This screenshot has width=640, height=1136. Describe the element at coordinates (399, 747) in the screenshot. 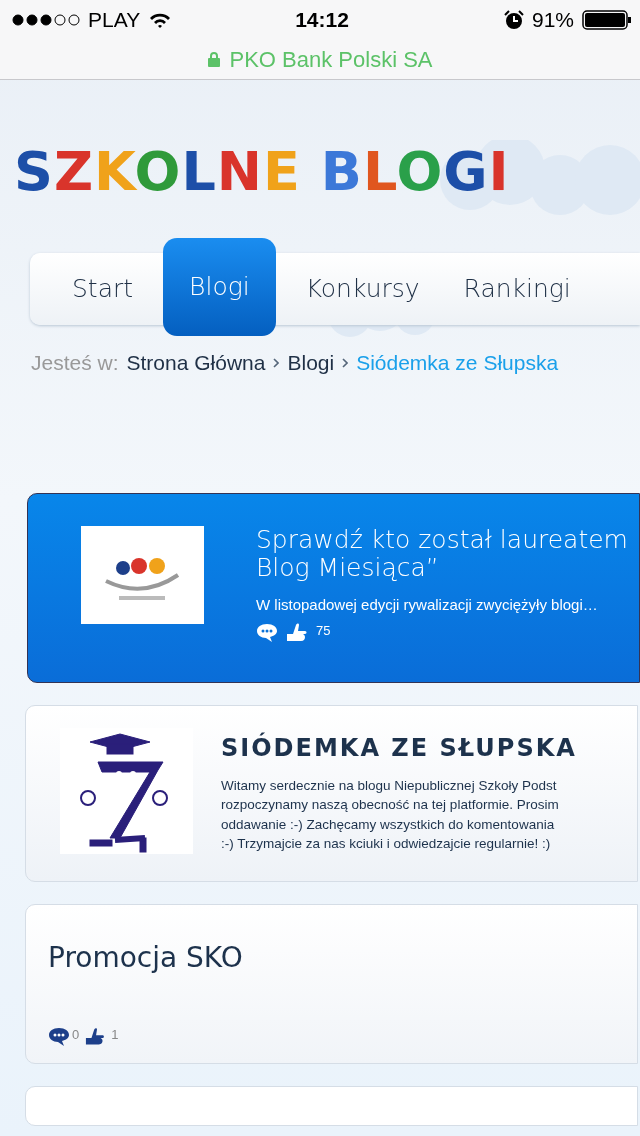

I see `blog-title: SIÓDEMKA ZE SŁUPSKA` at that location.